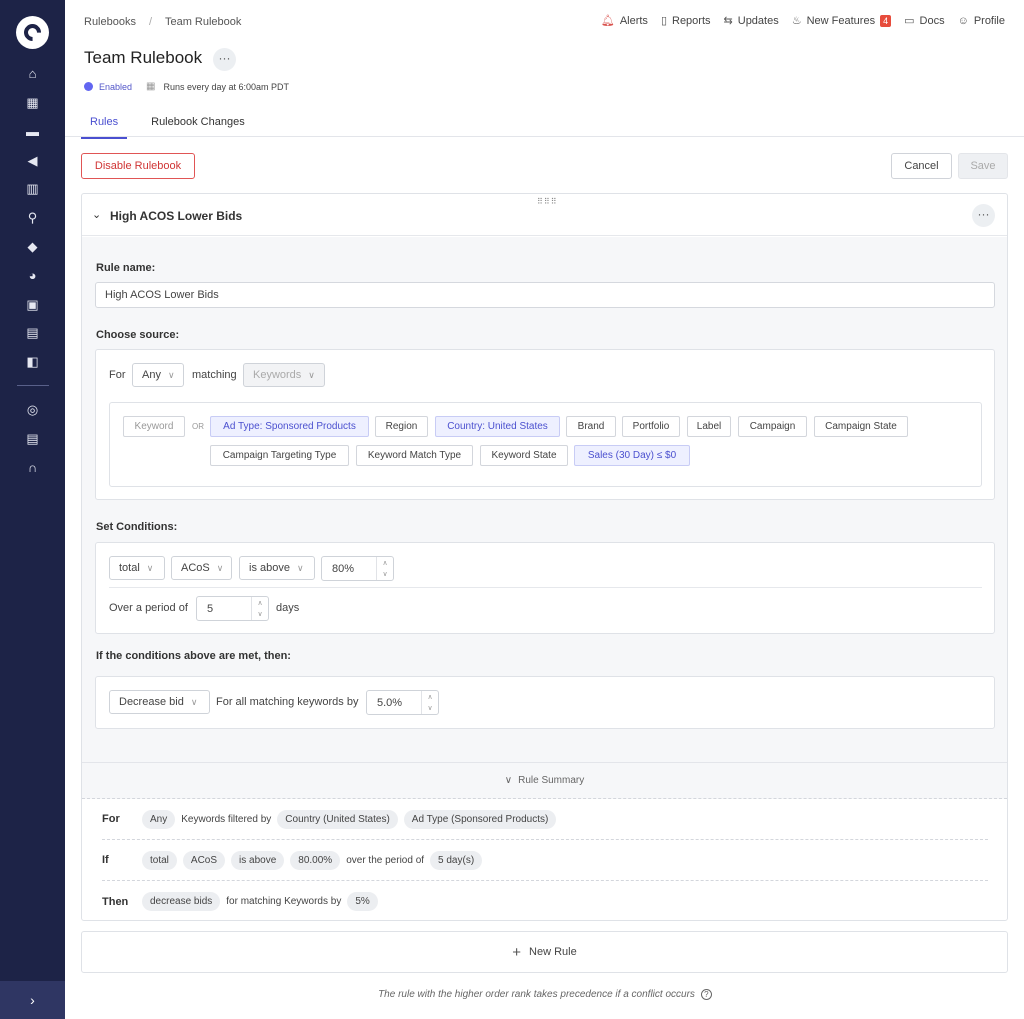 This screenshot has height=1019, width=1024. What do you see at coordinates (691, 20) in the screenshot?
I see `nav-reports-label: Reports` at bounding box center [691, 20].